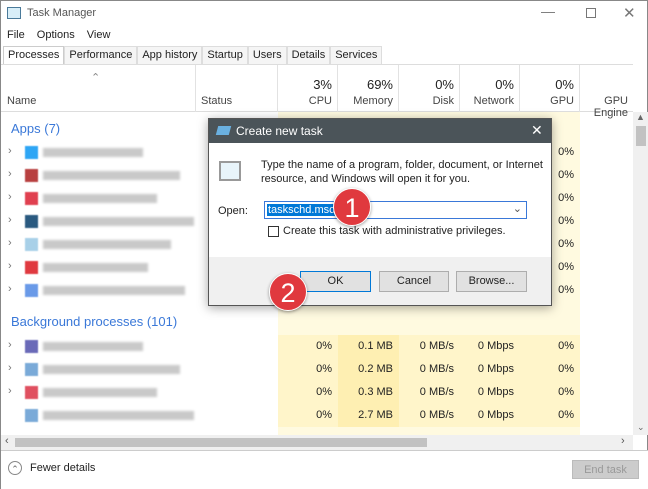 The image size is (648, 489). What do you see at coordinates (375, 392) in the screenshot?
I see `memory-cell: 0.3 MB` at bounding box center [375, 392].